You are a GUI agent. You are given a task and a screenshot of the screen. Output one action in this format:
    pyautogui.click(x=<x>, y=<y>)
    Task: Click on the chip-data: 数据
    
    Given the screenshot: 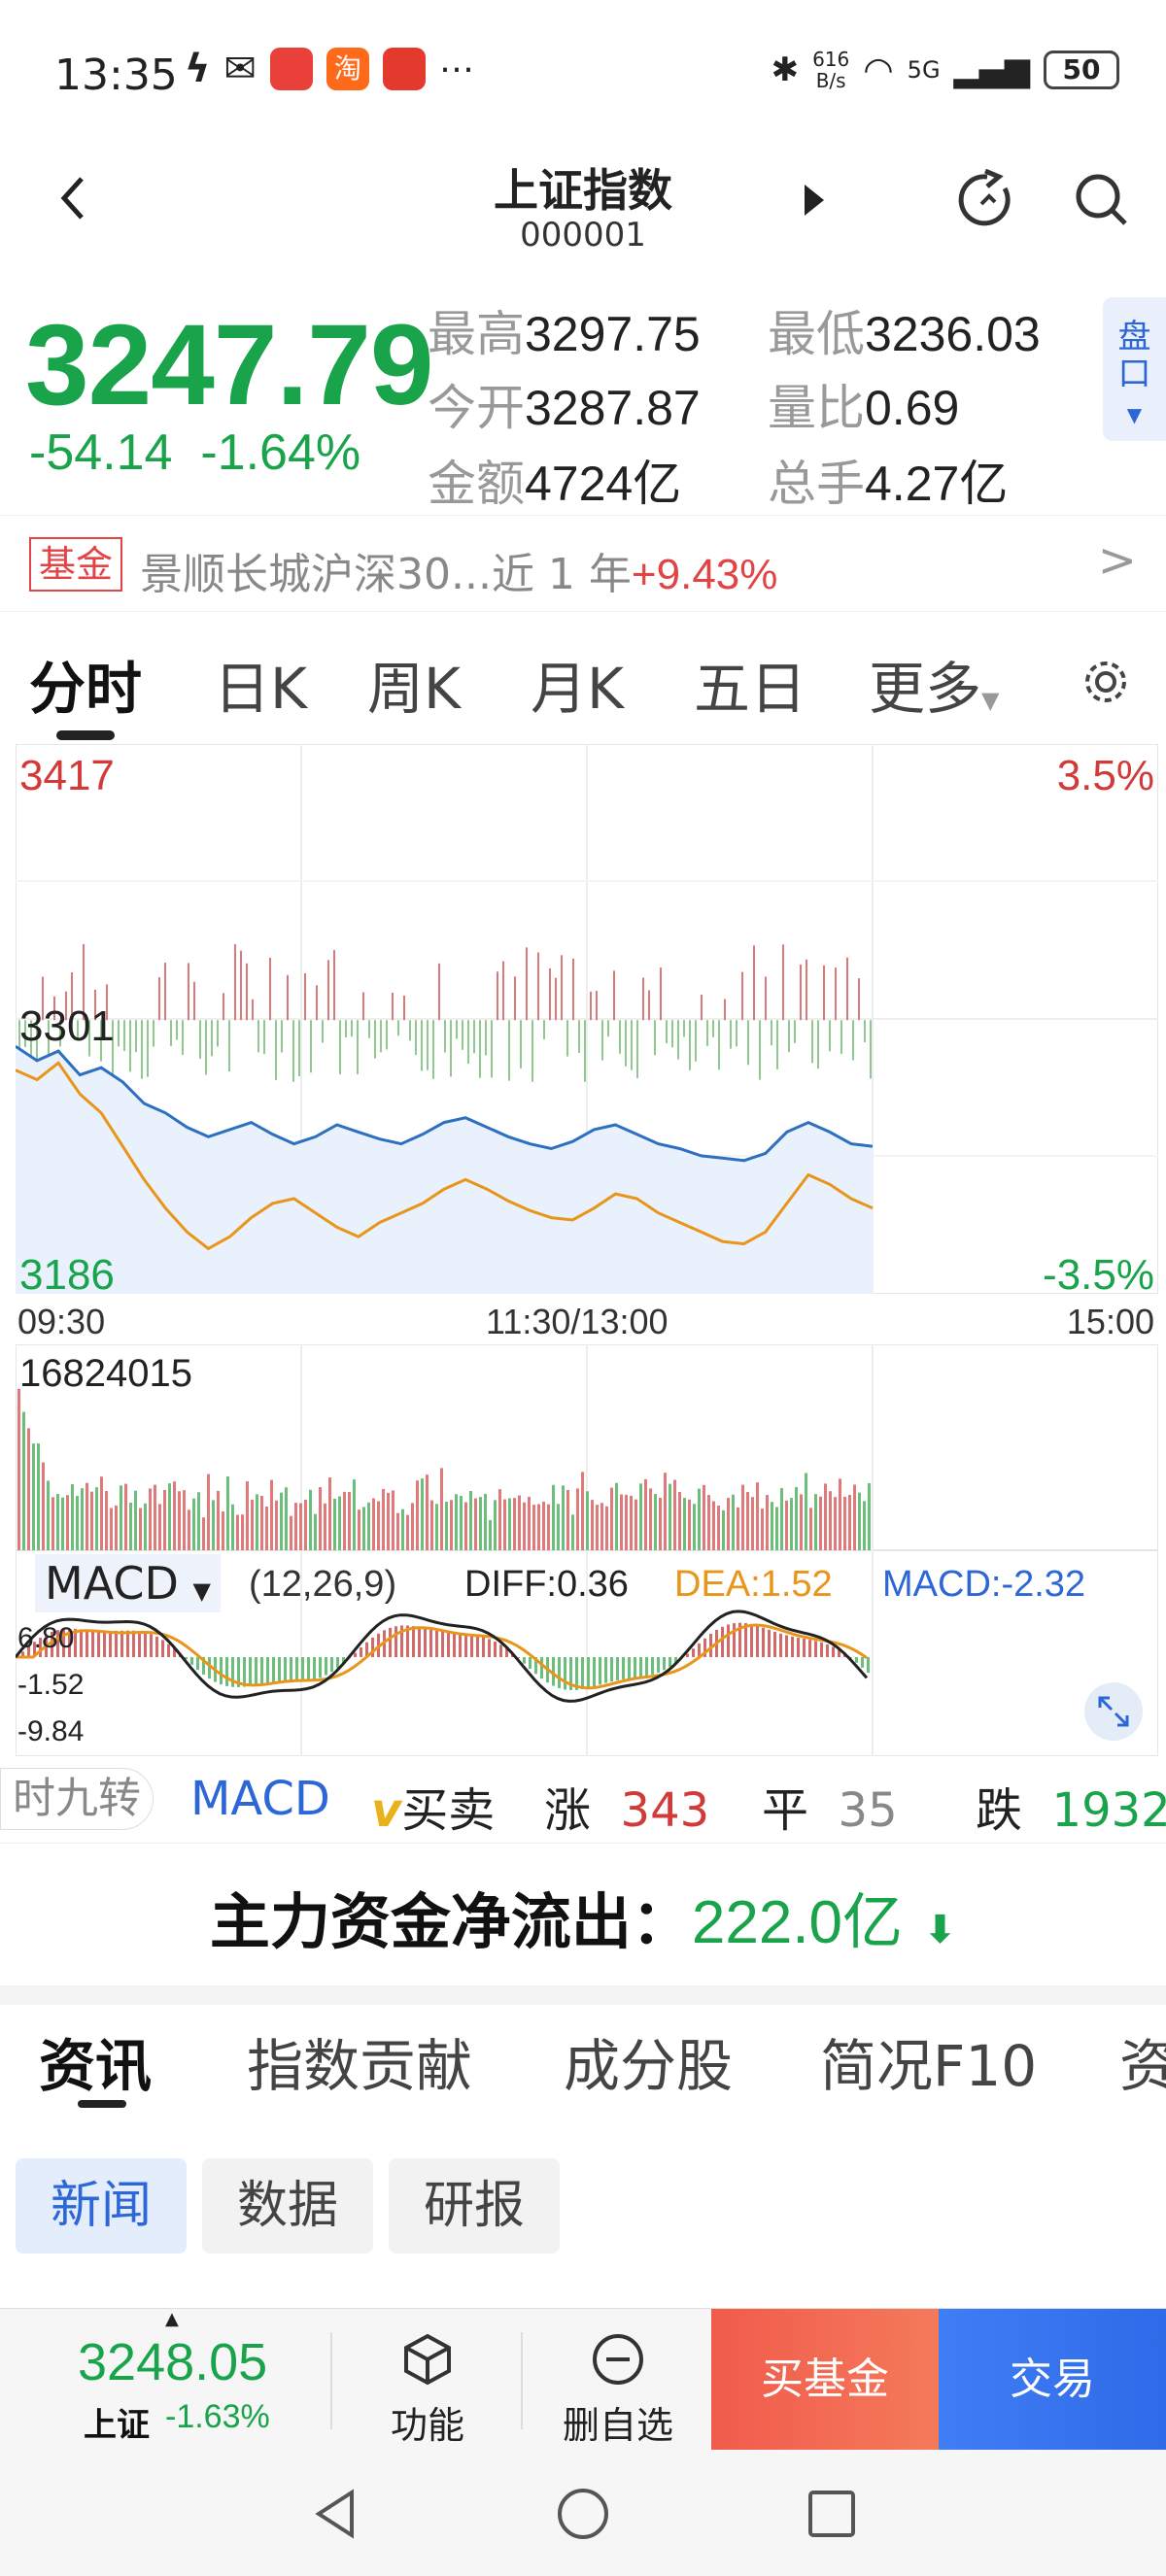 What is the action you would take?
    pyautogui.click(x=287, y=2206)
    